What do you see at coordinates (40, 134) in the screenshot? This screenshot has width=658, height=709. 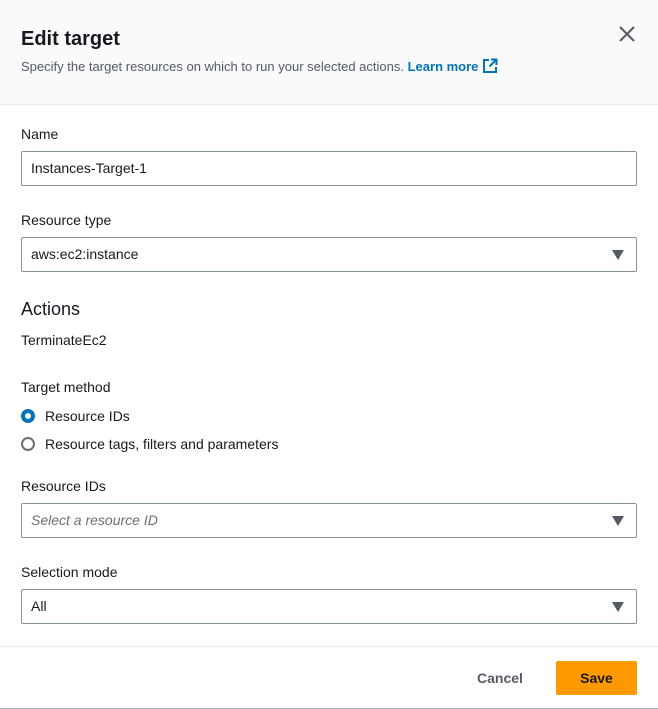 I see `name-label: Name` at bounding box center [40, 134].